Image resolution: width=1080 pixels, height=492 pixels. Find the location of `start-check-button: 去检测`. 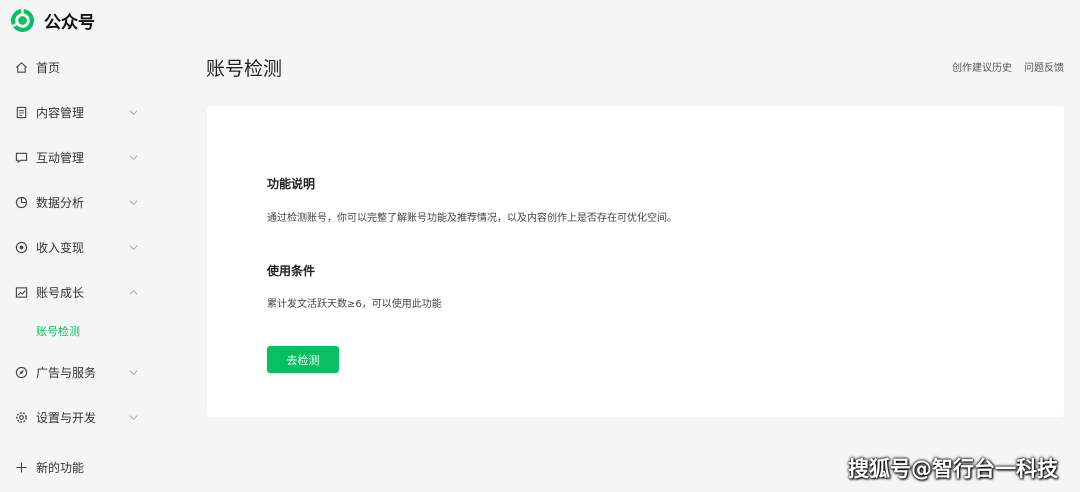

start-check-button: 去检测 is located at coordinates (303, 359).